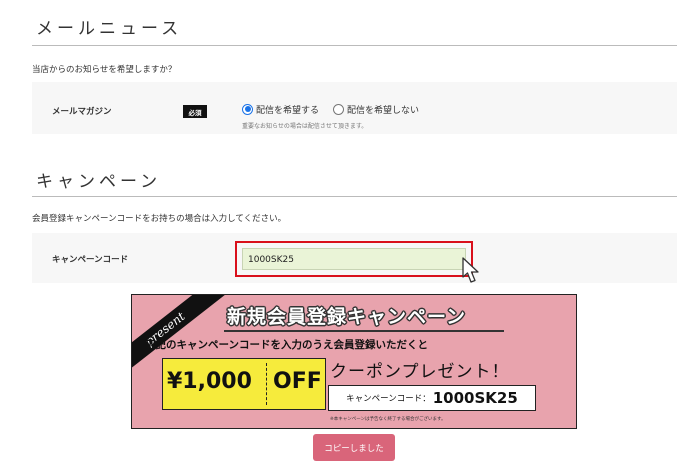 The image size is (700, 473). I want to click on campaign-code-highlight: 1000SK25, so click(354, 259).